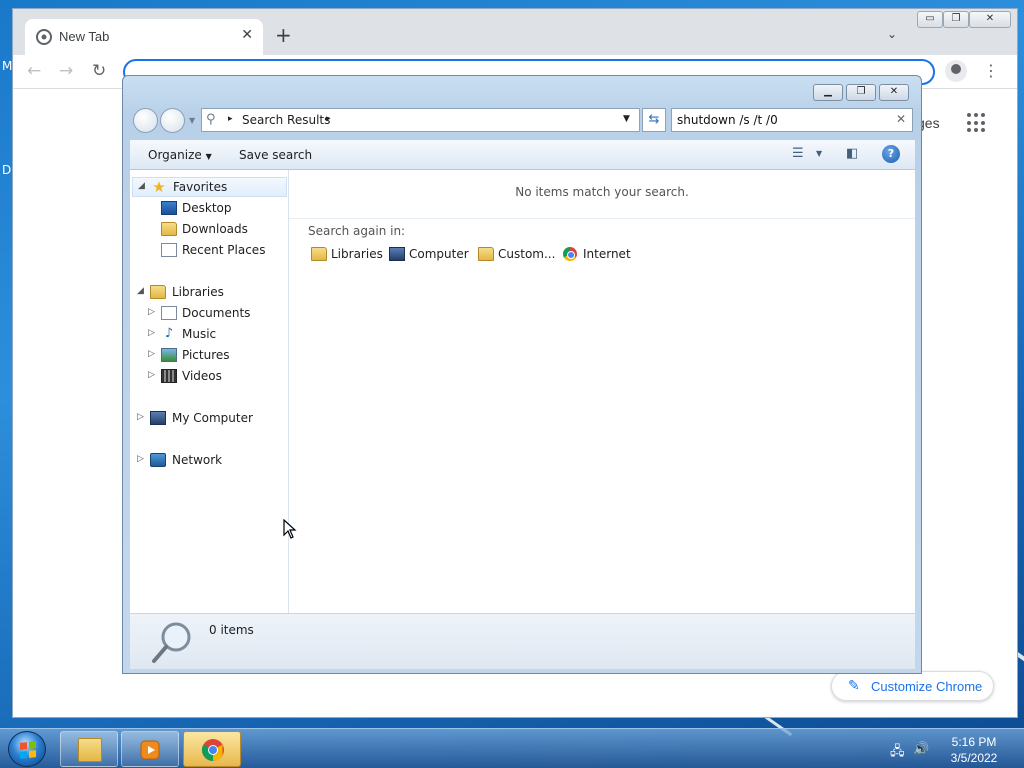  Describe the element at coordinates (782, 120) in the screenshot. I see `search-input` at that location.